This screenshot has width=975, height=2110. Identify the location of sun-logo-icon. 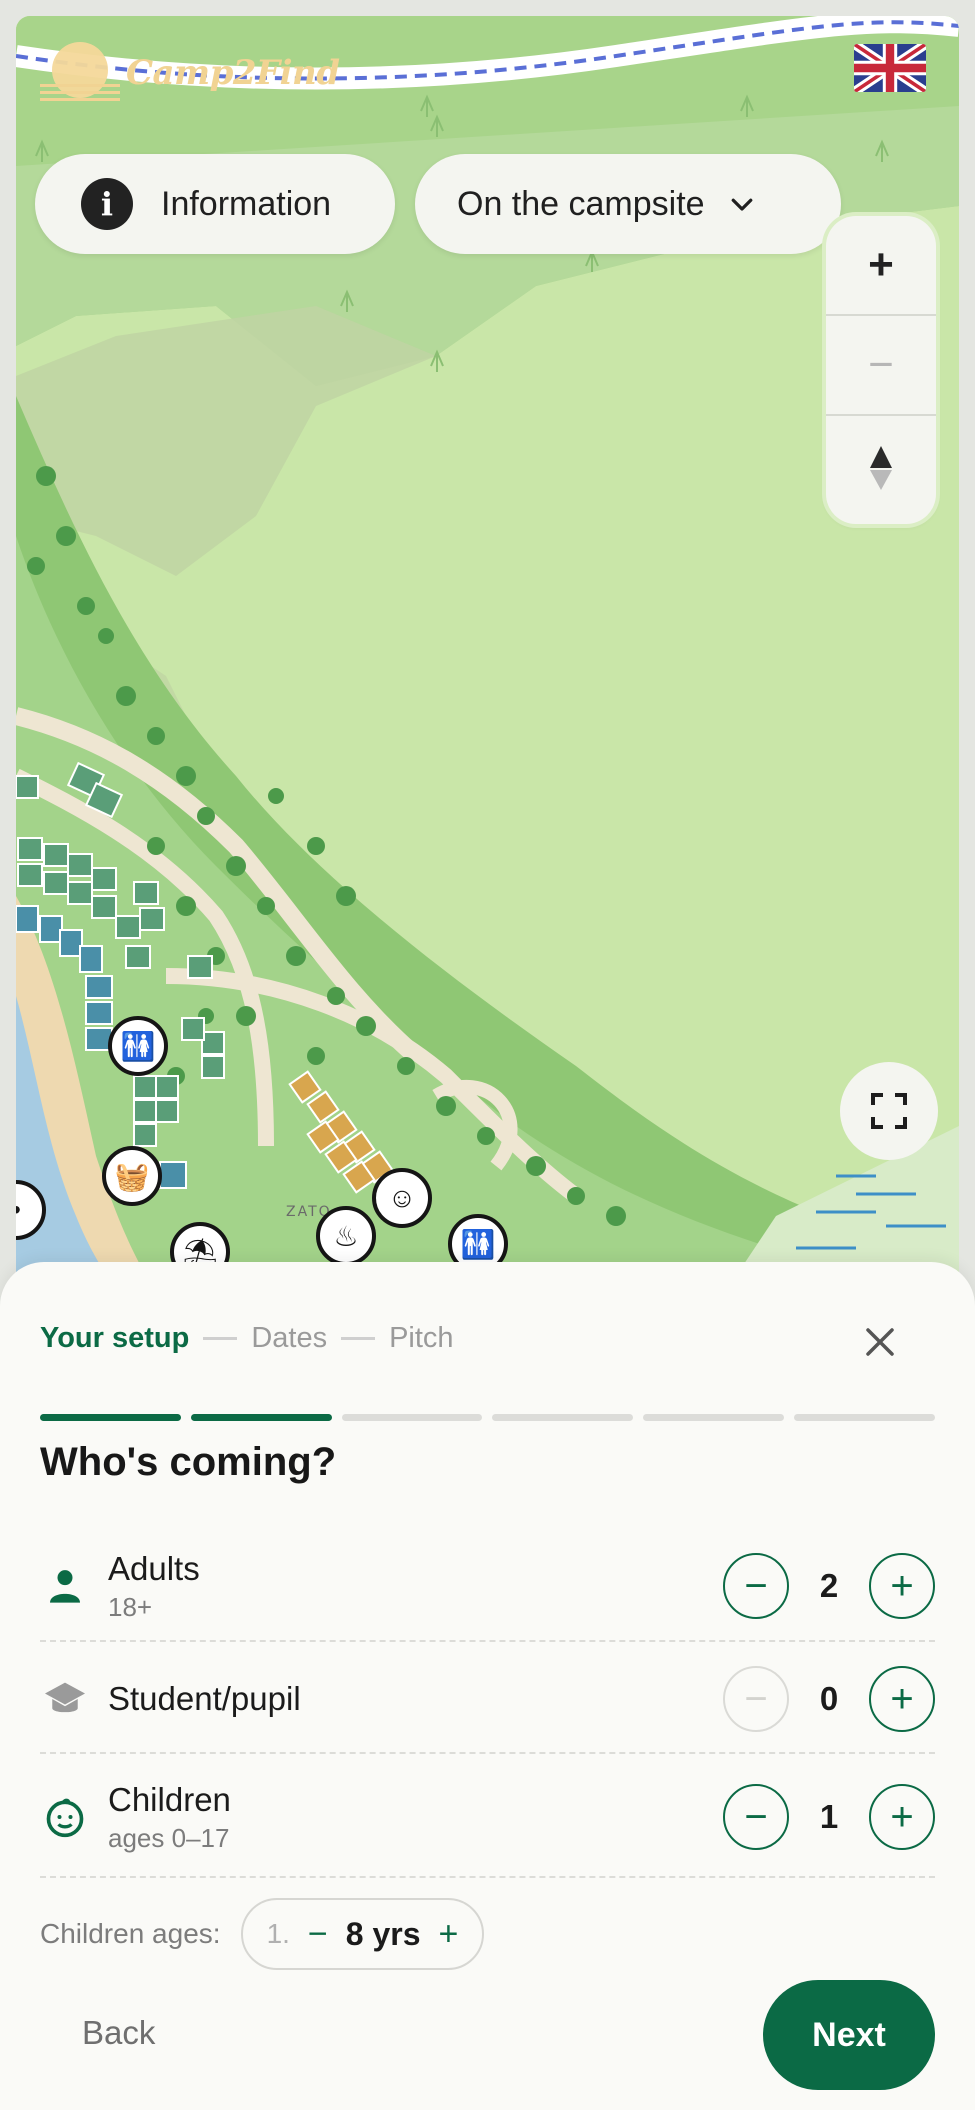
(80, 73).